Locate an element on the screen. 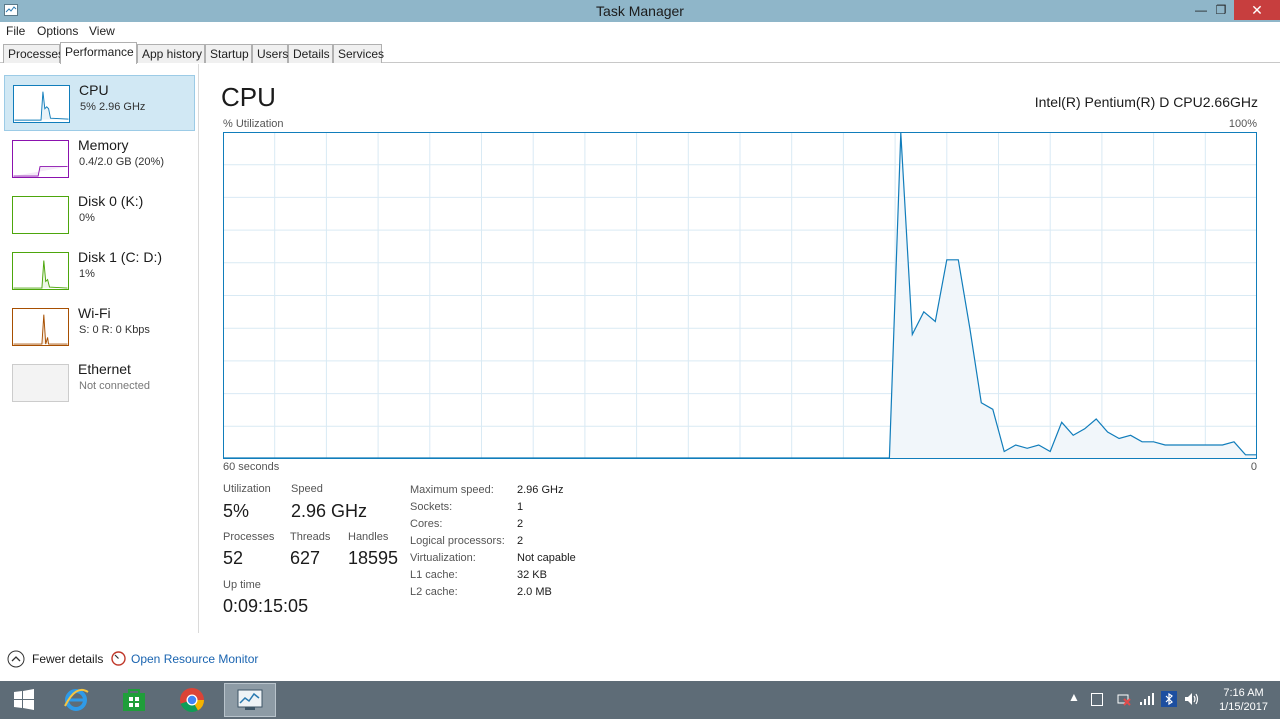 The image size is (1280, 719). internet-explorer-icon is located at coordinates (76, 699).